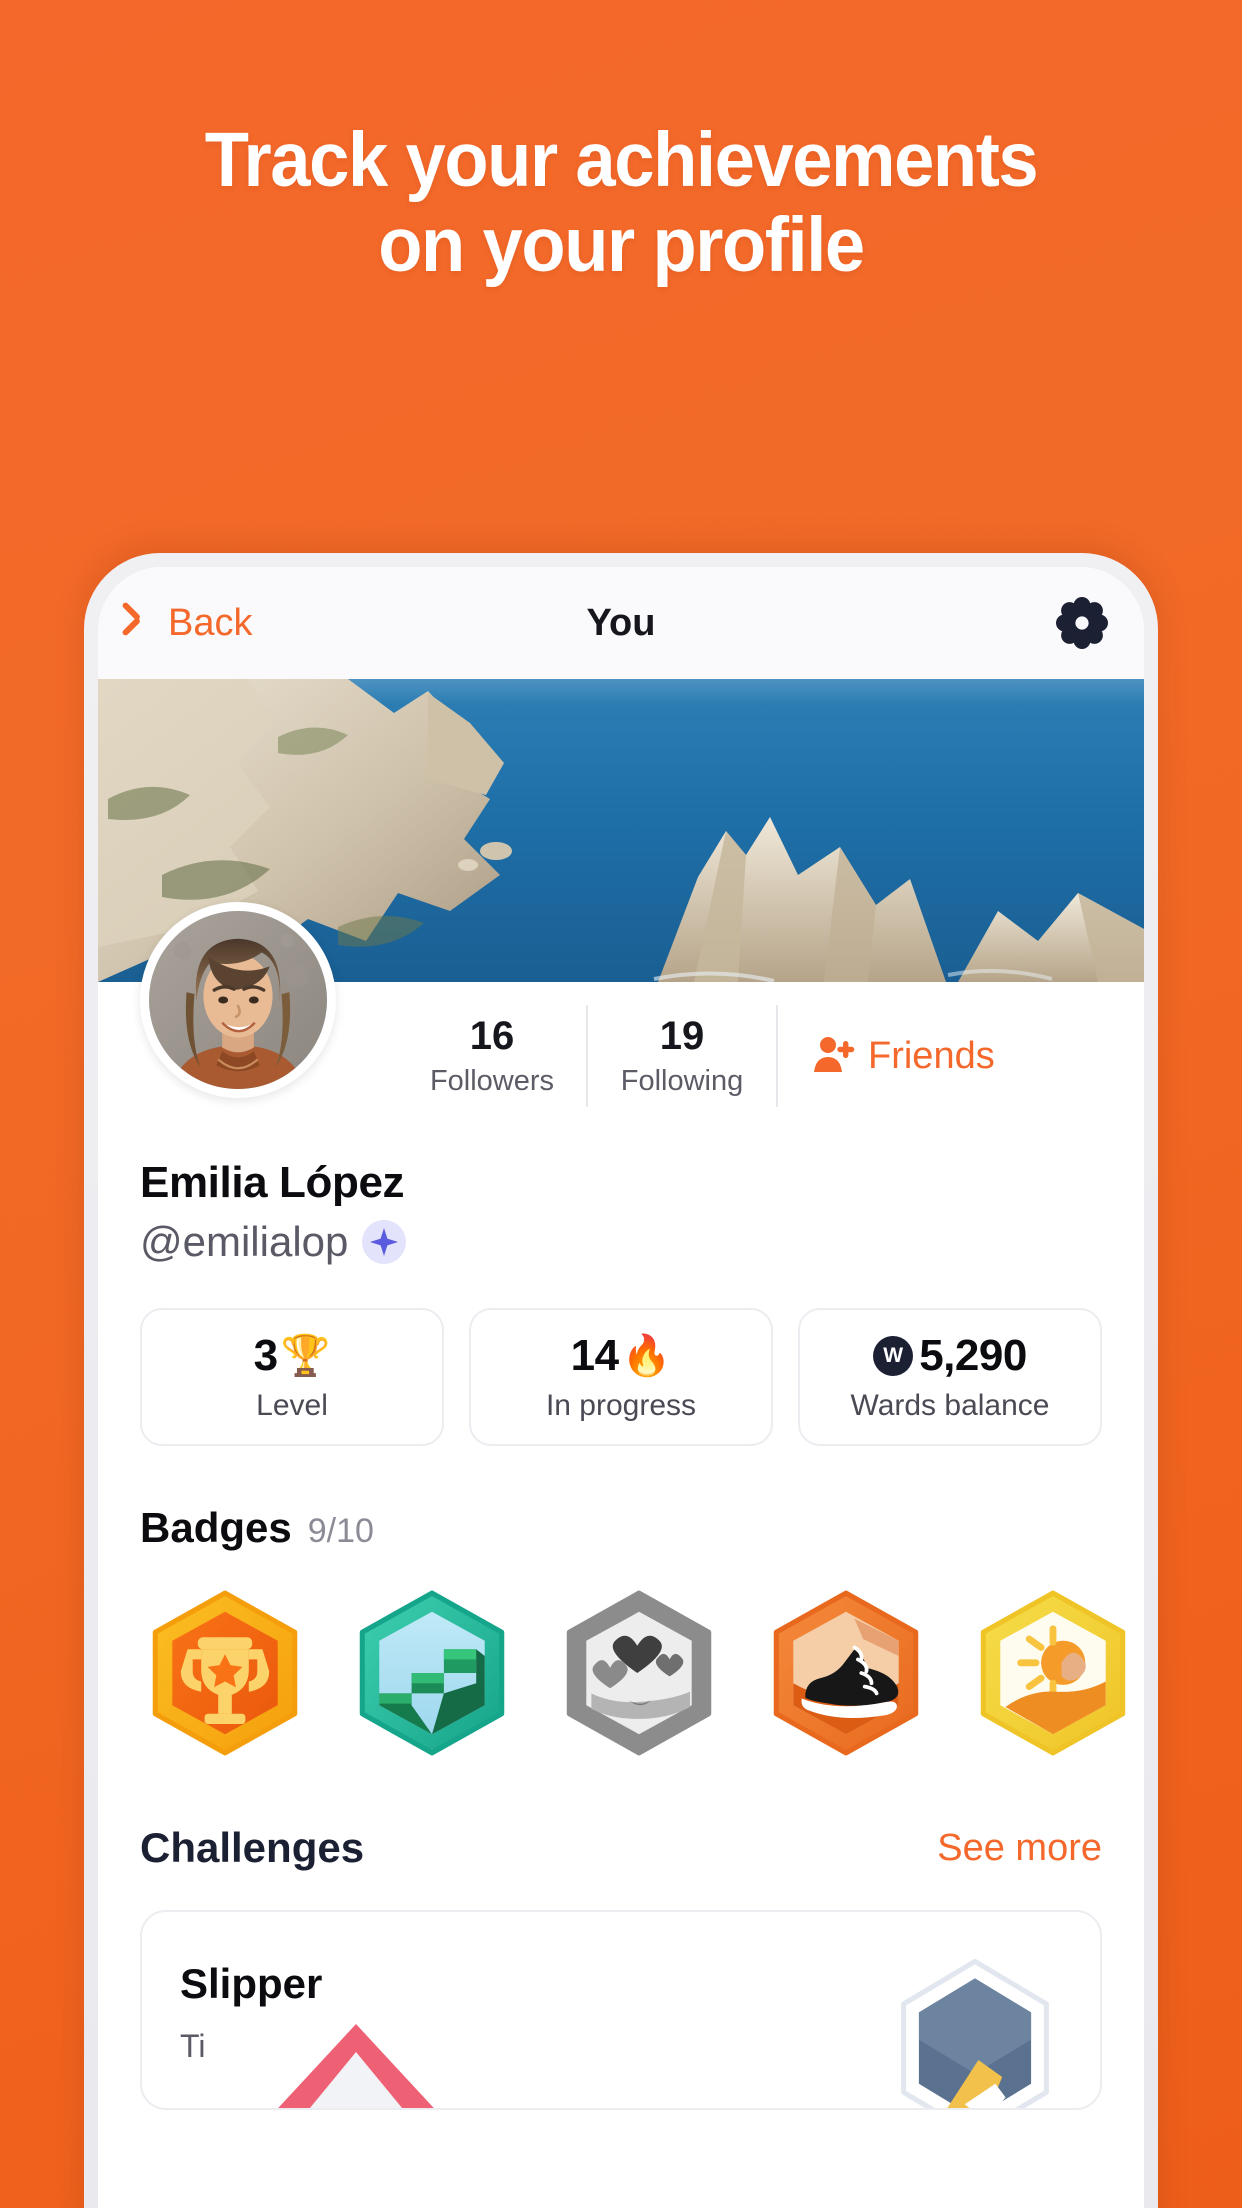 Image resolution: width=1242 pixels, height=2208 pixels. What do you see at coordinates (292, 1405) in the screenshot?
I see `level-label: Level` at bounding box center [292, 1405].